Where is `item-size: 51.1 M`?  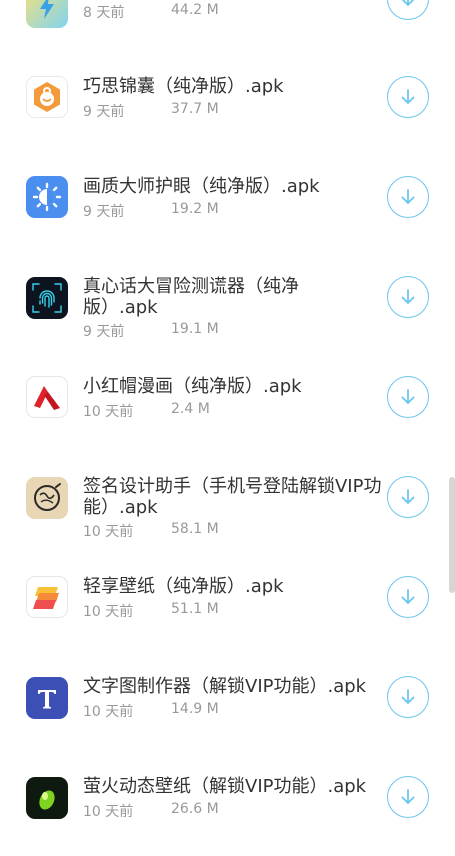 item-size: 51.1 M is located at coordinates (195, 609).